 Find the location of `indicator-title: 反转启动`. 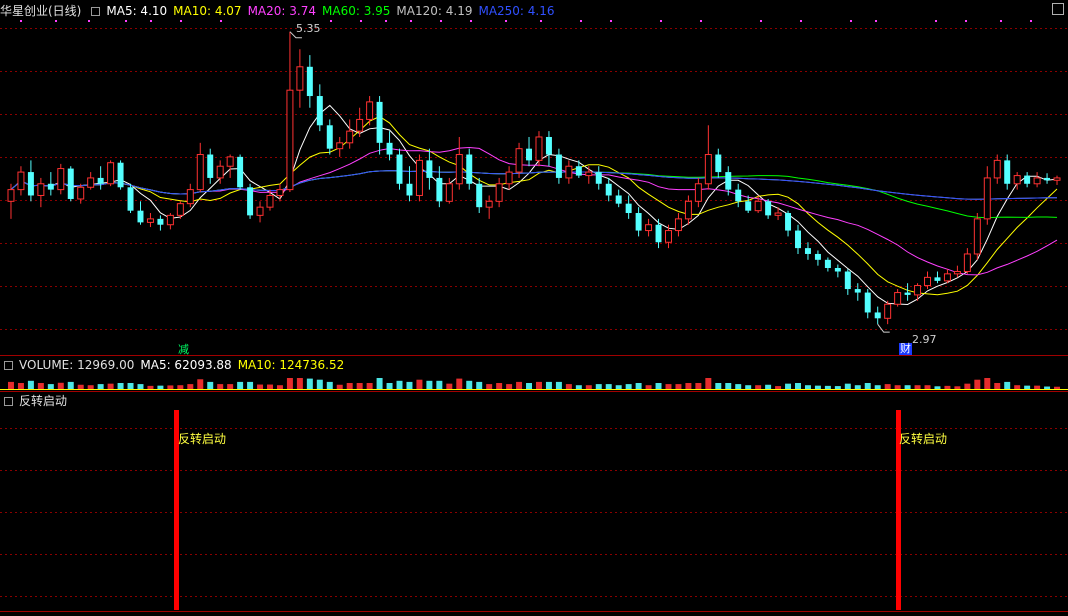

indicator-title: 反转启动 is located at coordinates (43, 401).